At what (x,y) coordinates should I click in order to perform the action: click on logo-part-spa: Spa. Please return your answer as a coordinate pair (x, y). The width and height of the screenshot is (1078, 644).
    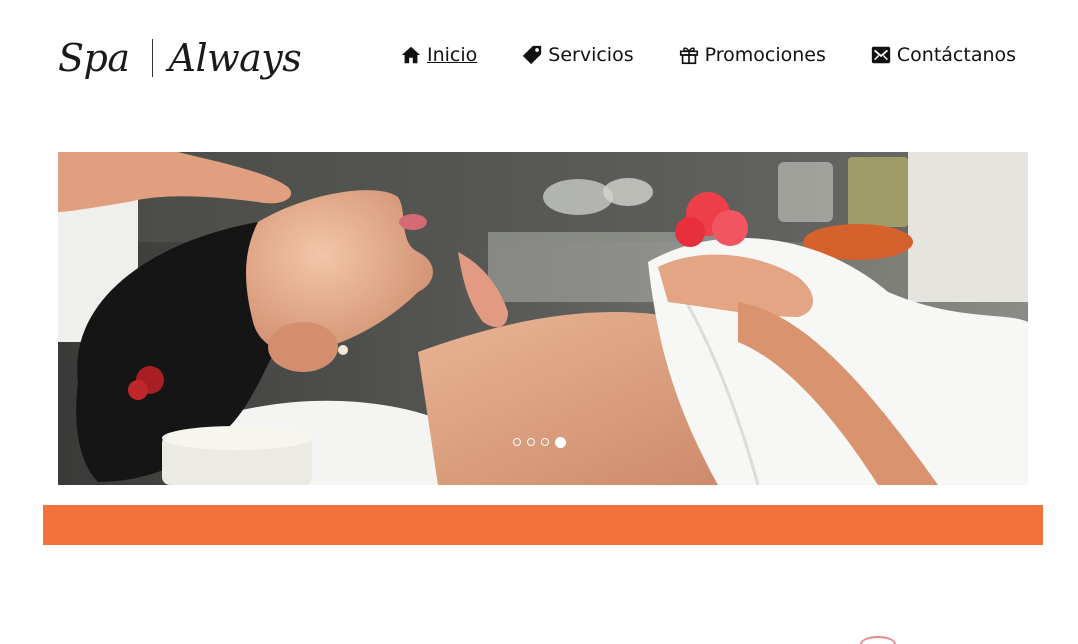
    Looking at the image, I should click on (94, 58).